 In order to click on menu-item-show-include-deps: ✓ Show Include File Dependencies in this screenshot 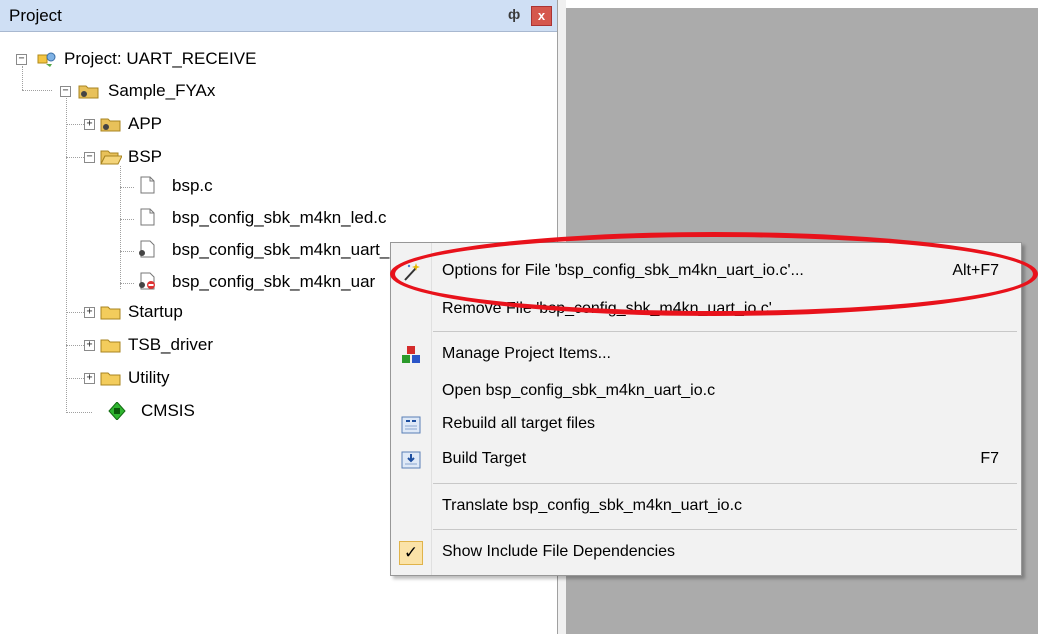, I will do `click(706, 553)`.